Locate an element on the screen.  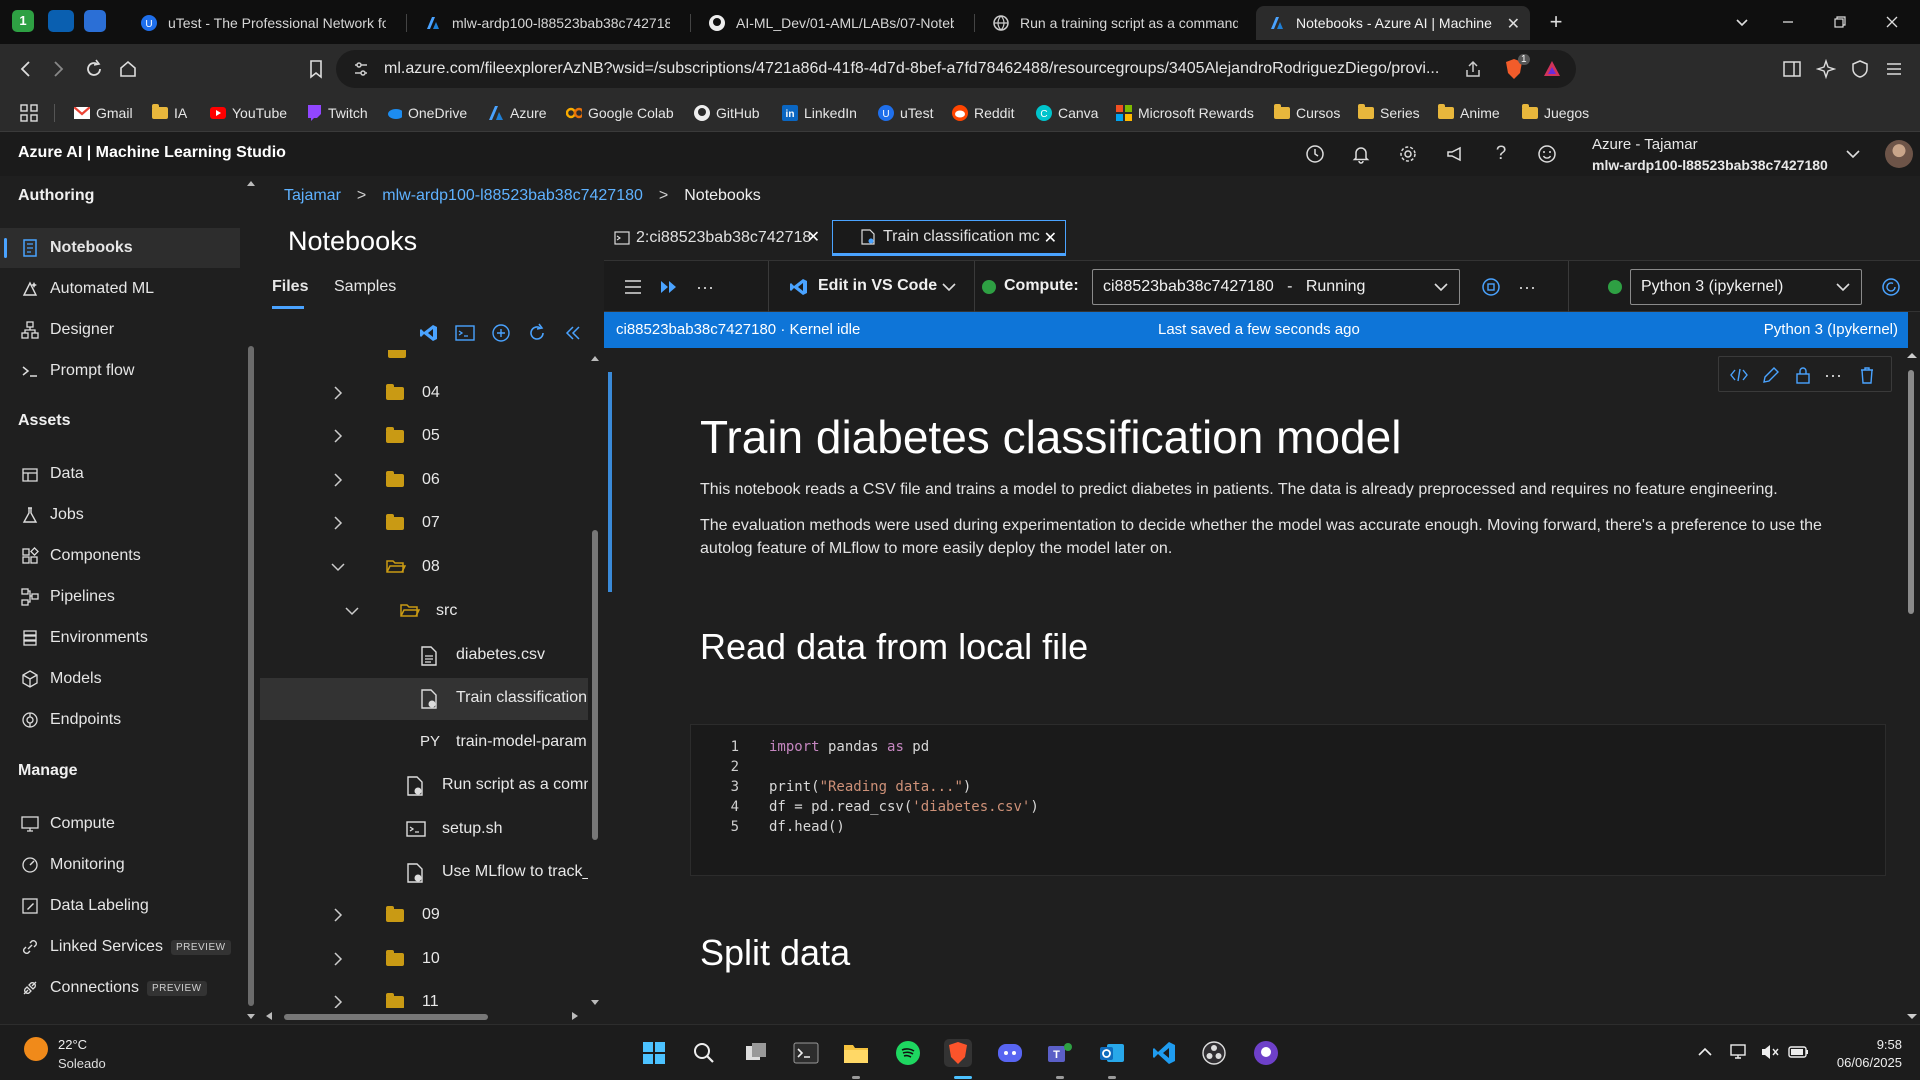
nav-item-pipelines: Pipelines is located at coordinates (120, 597).